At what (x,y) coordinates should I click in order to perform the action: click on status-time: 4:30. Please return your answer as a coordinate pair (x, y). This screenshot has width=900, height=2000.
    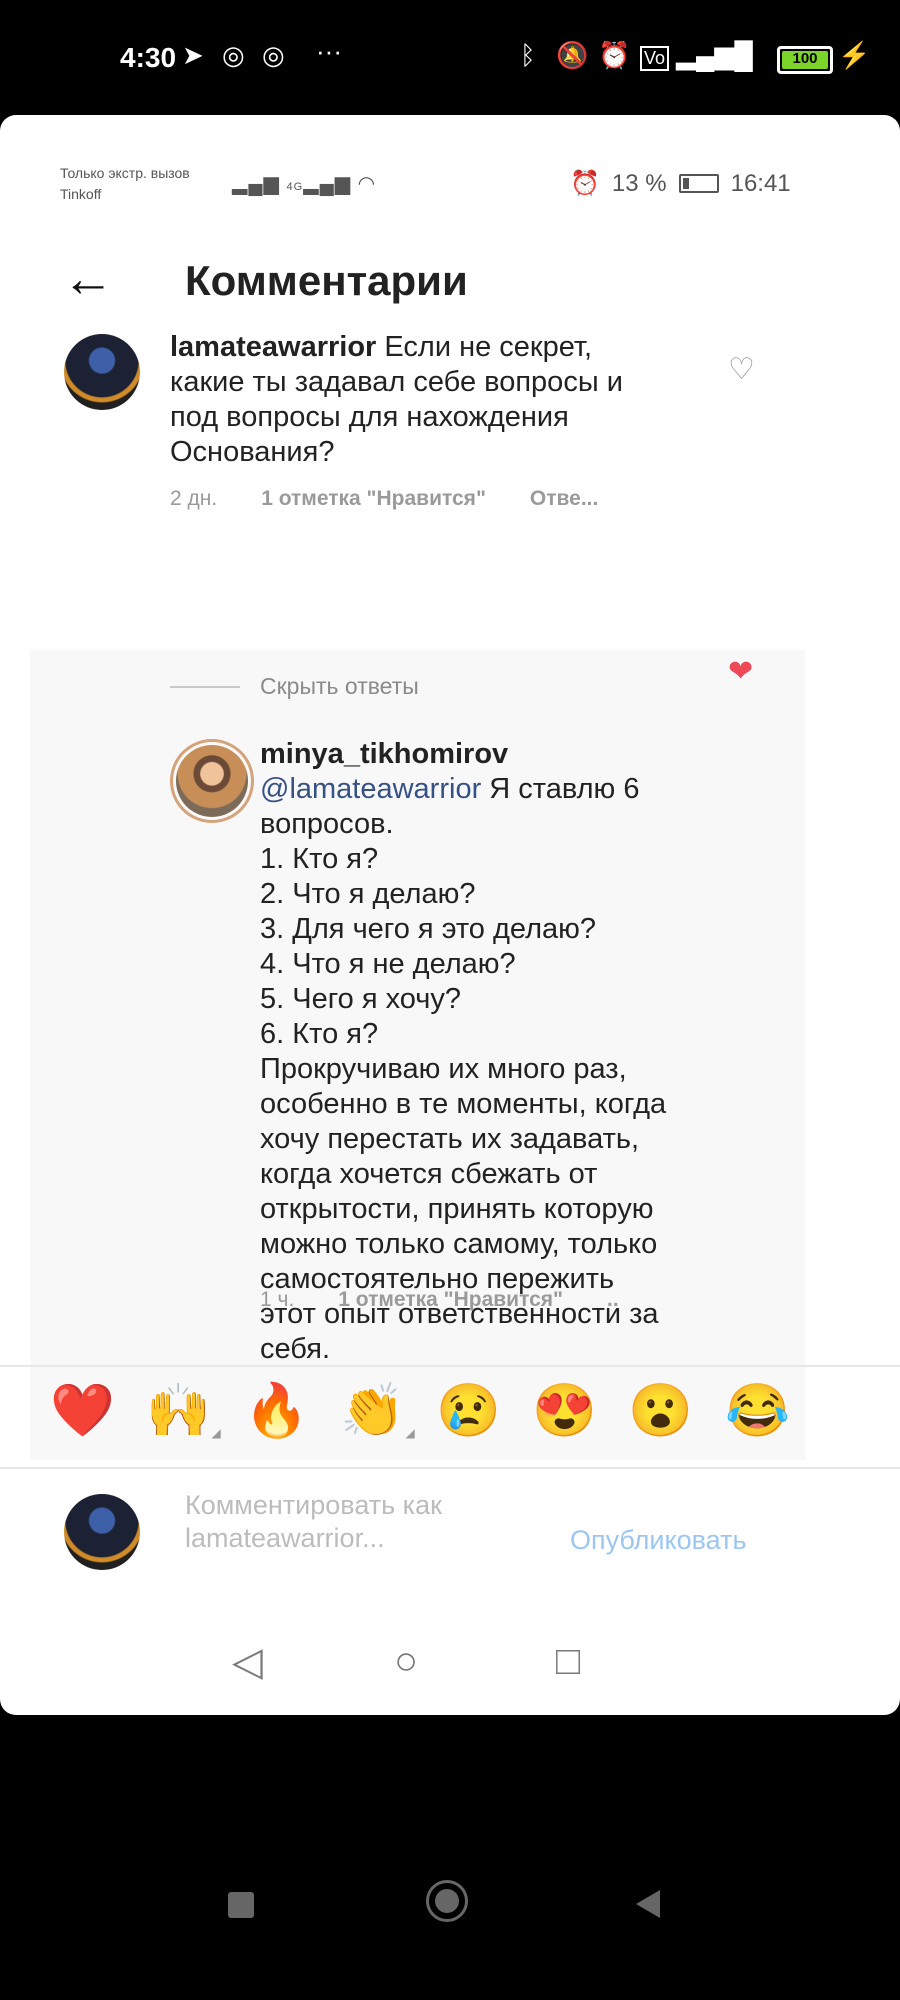
    Looking at the image, I should click on (148, 57).